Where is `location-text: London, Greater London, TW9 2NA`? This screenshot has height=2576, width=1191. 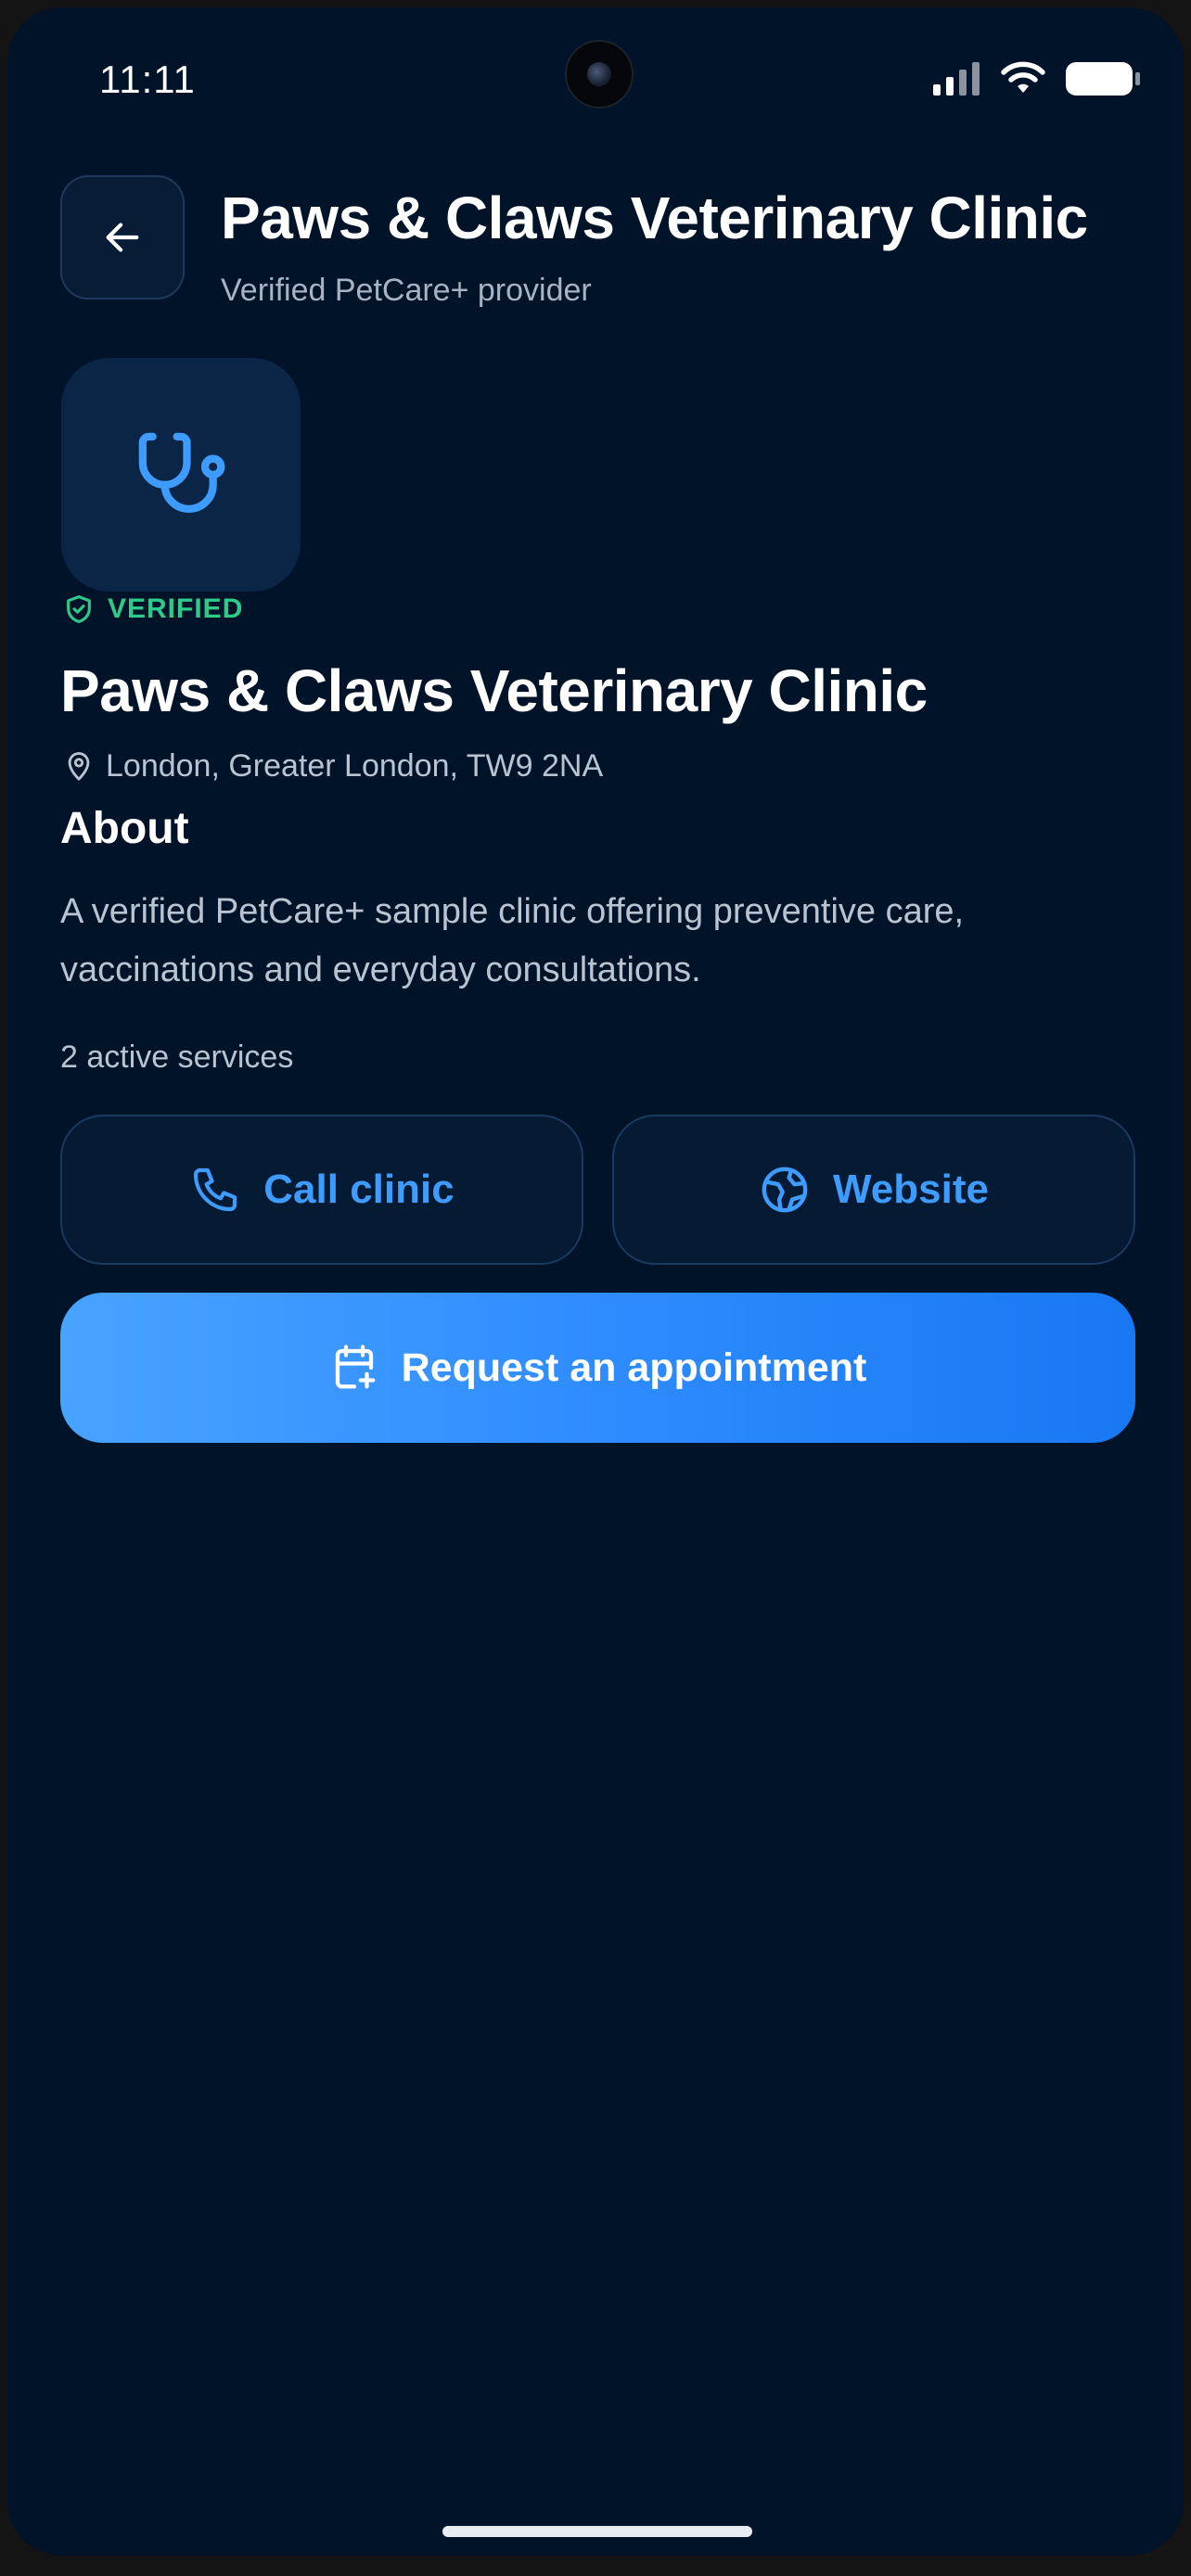 location-text: London, Greater London, TW9 2NA is located at coordinates (355, 766).